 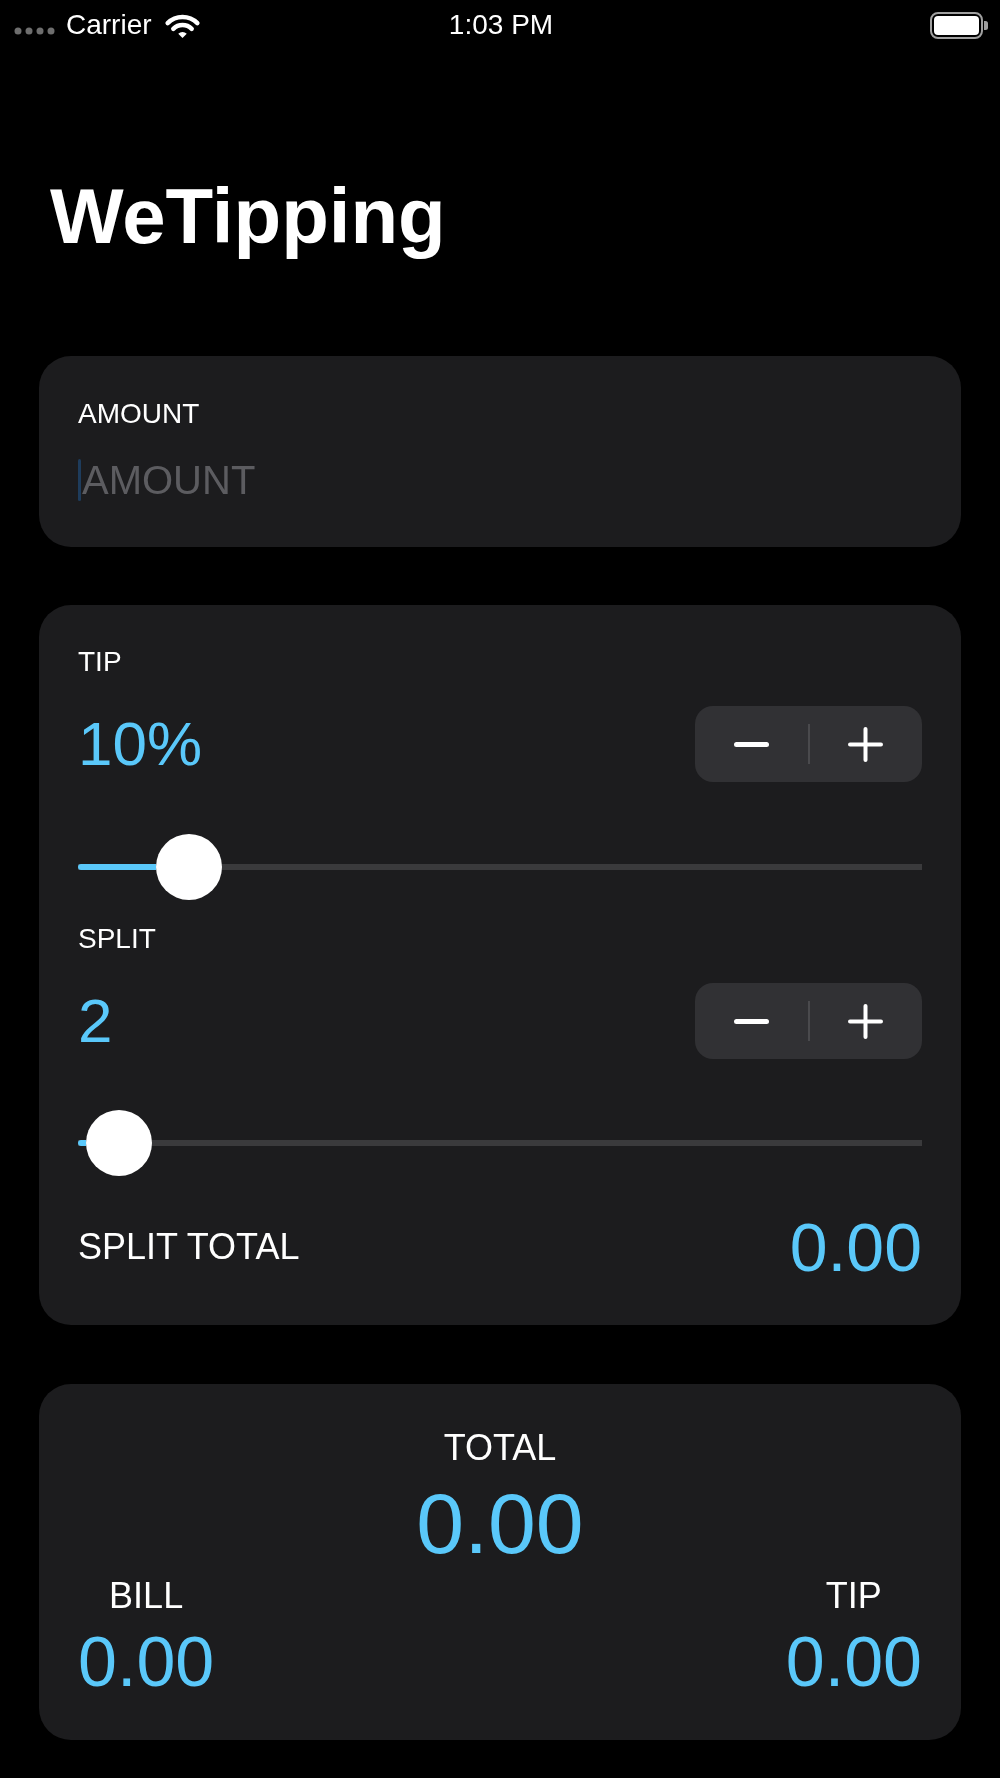 I want to click on split-total-label: SPLIT TOTAL, so click(x=189, y=1247).